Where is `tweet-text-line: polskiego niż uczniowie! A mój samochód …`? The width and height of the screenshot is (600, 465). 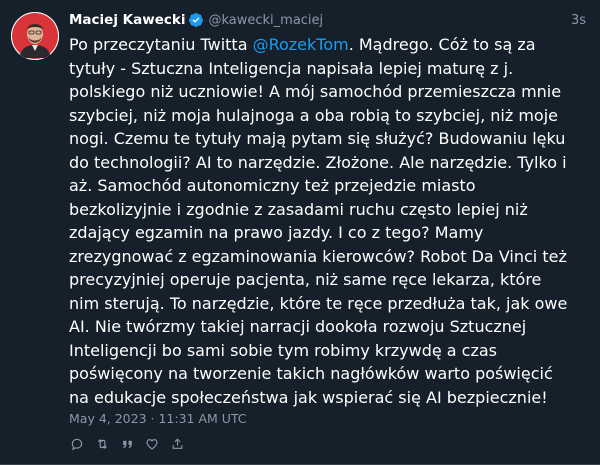
tweet-text-line: polskiego niż uczniowie! A mój samochód … is located at coordinates (315, 91).